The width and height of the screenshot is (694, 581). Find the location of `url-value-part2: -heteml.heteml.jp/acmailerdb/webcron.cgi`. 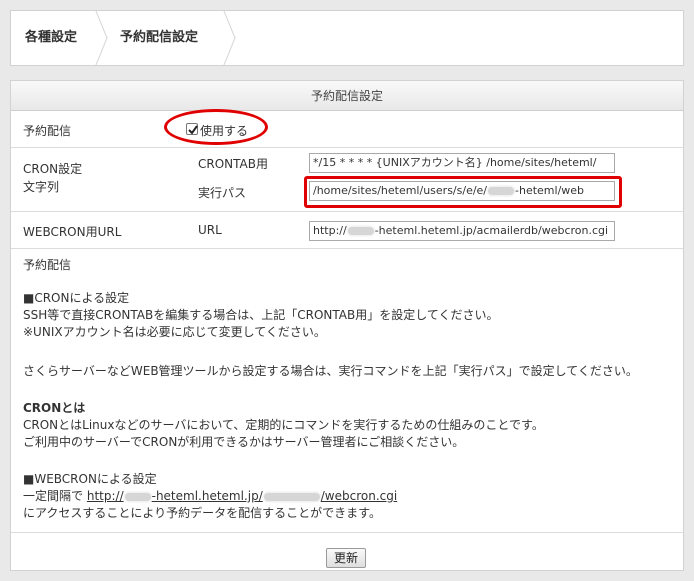

url-value-part2: -heteml.heteml.jp/acmailerdb/webcron.cgi is located at coordinates (491, 230).